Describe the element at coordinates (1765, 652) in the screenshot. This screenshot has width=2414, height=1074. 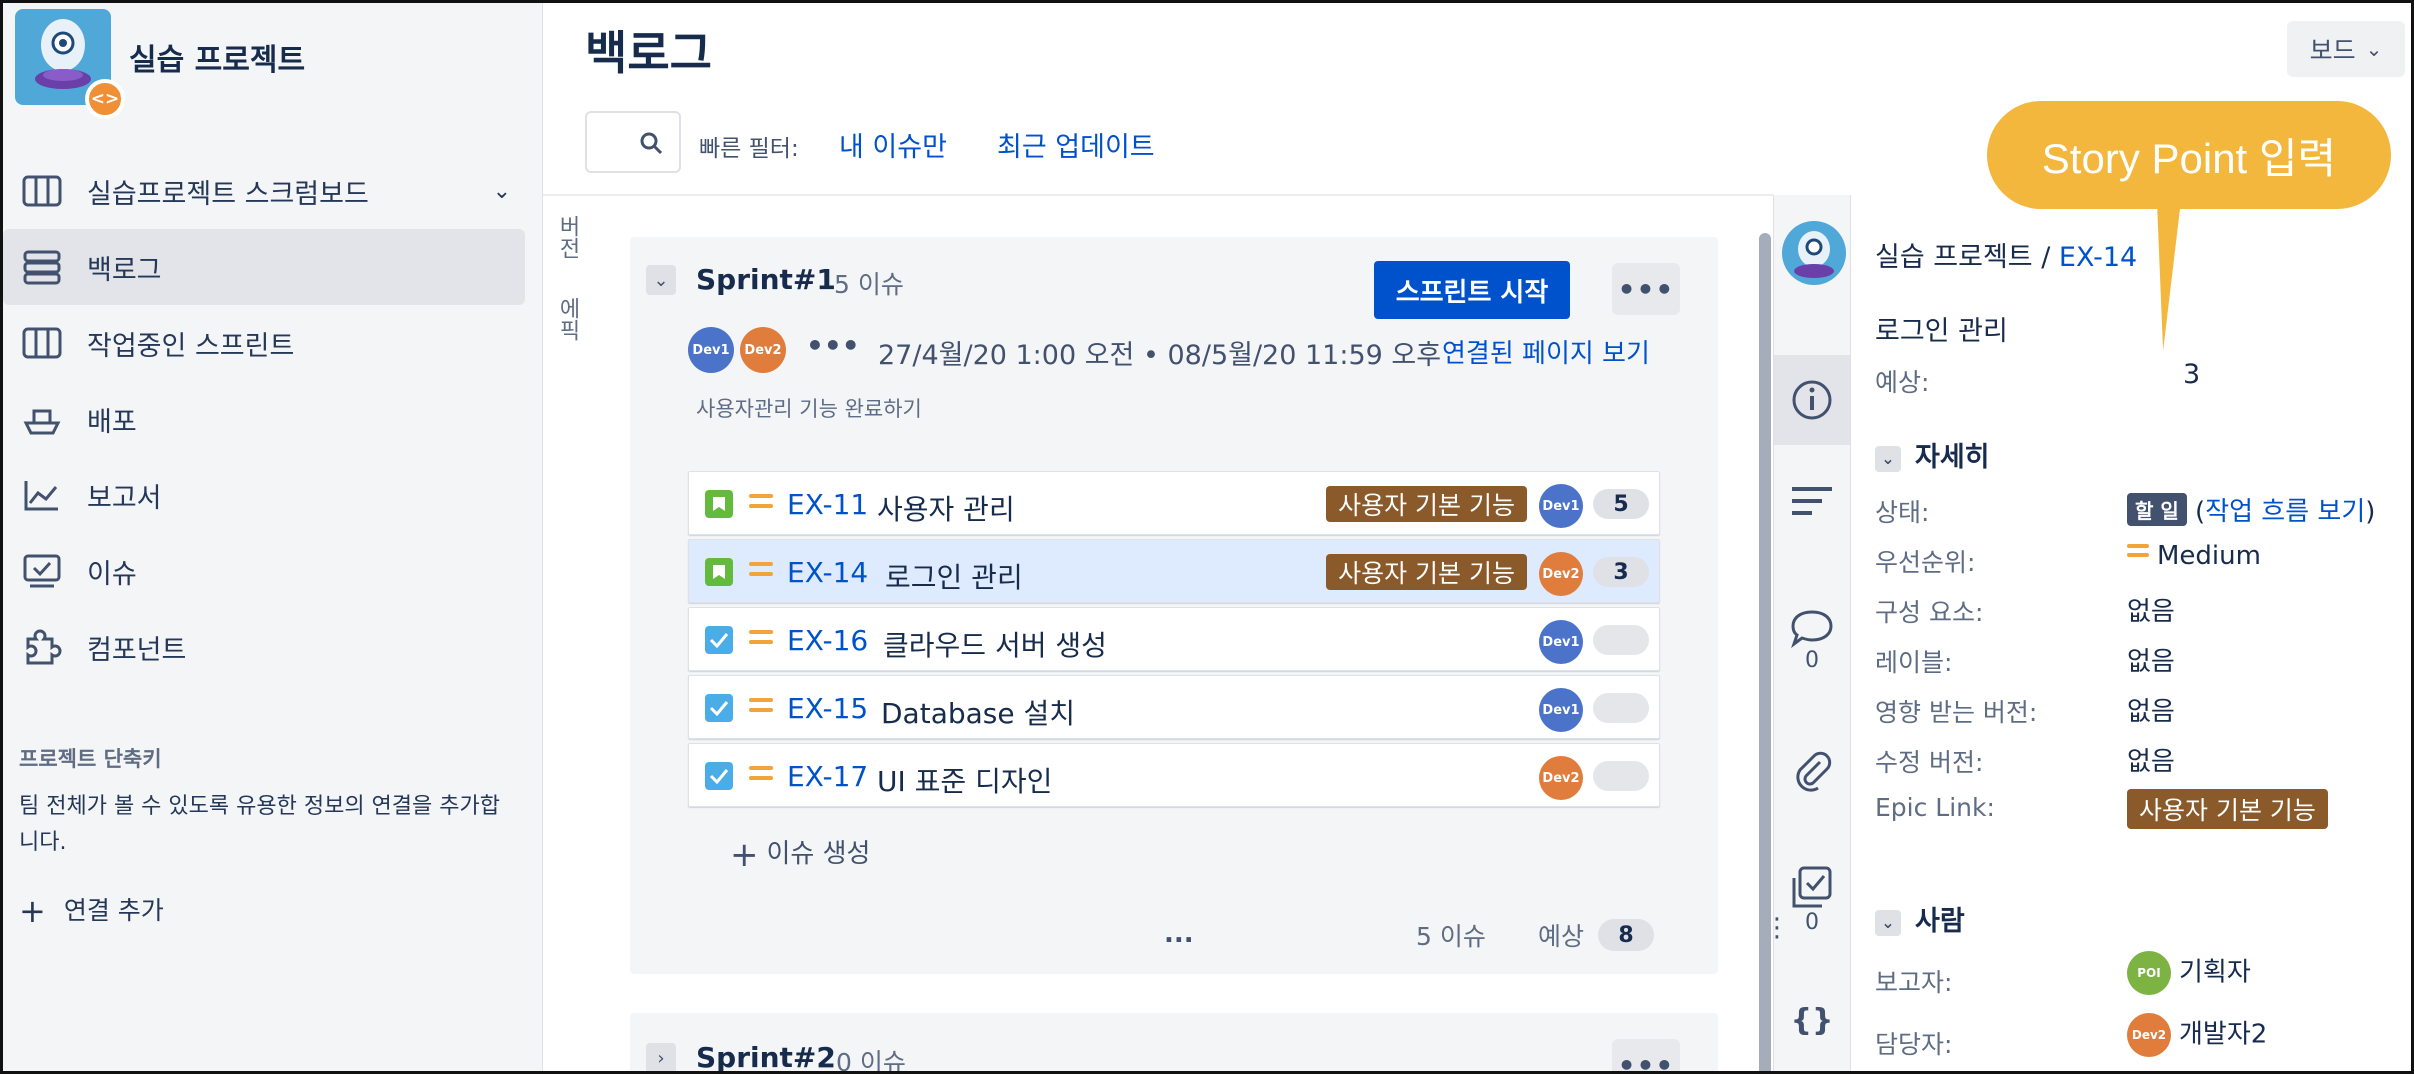
I see `scrollbar` at that location.